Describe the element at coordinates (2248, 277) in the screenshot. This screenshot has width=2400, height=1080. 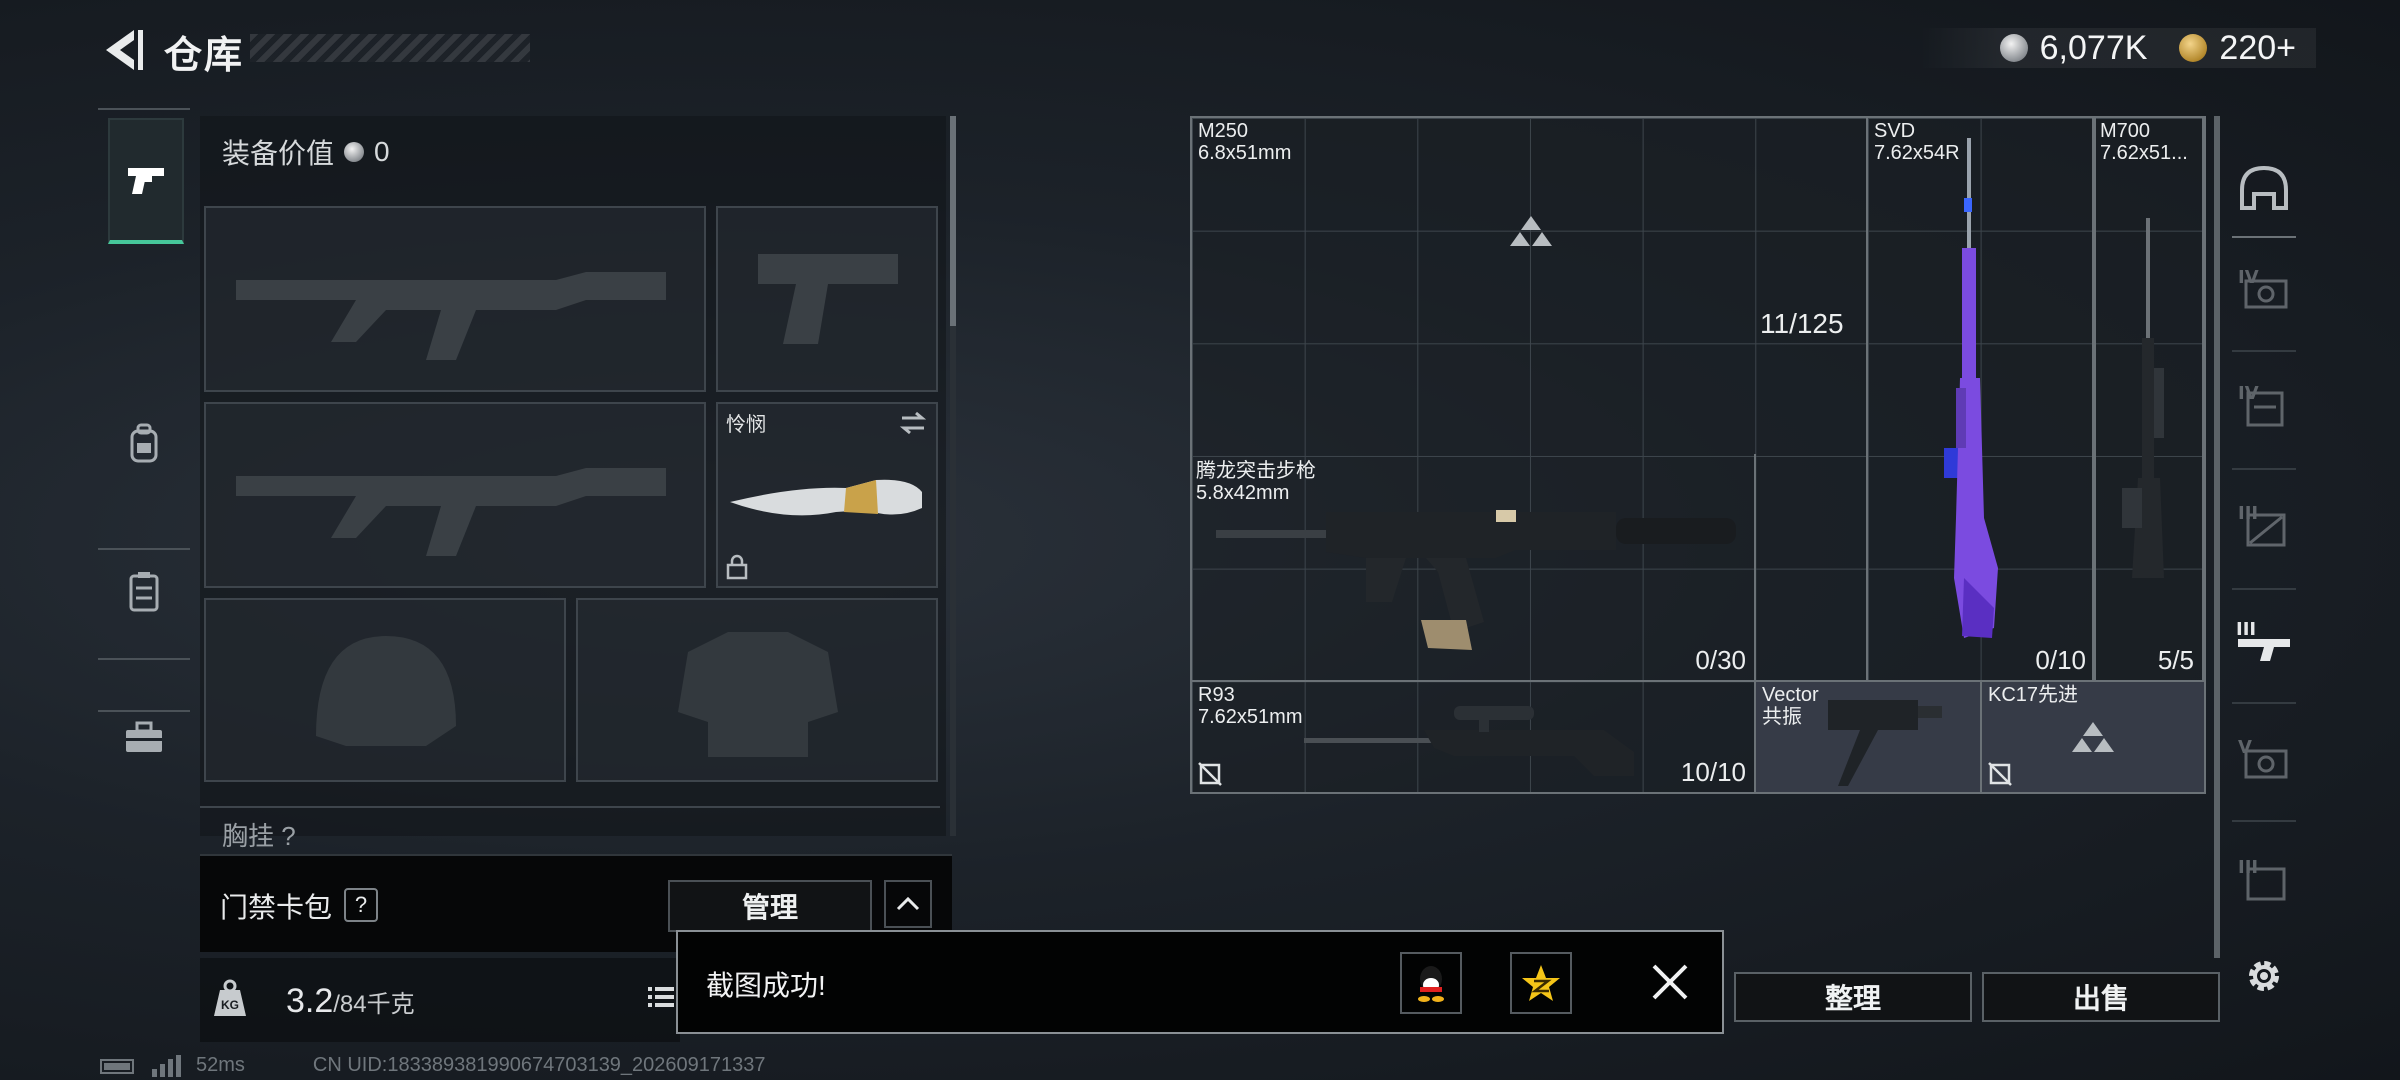
I see `svg-text: IV` at that location.